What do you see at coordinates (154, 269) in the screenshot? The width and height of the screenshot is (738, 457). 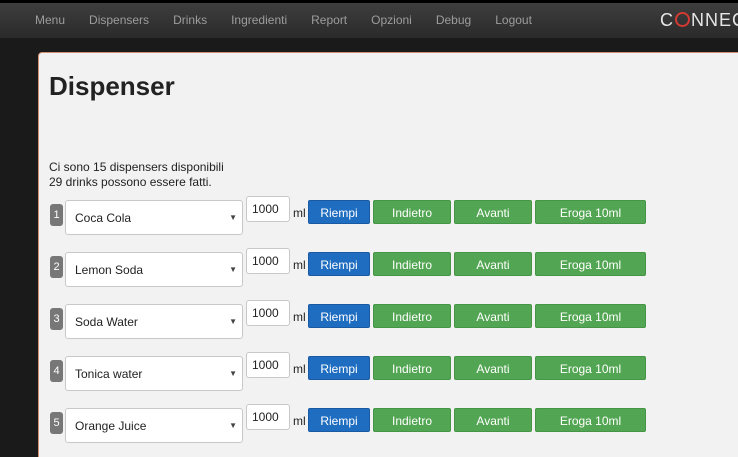 I see `drink-select: Lemon Soda ▼` at bounding box center [154, 269].